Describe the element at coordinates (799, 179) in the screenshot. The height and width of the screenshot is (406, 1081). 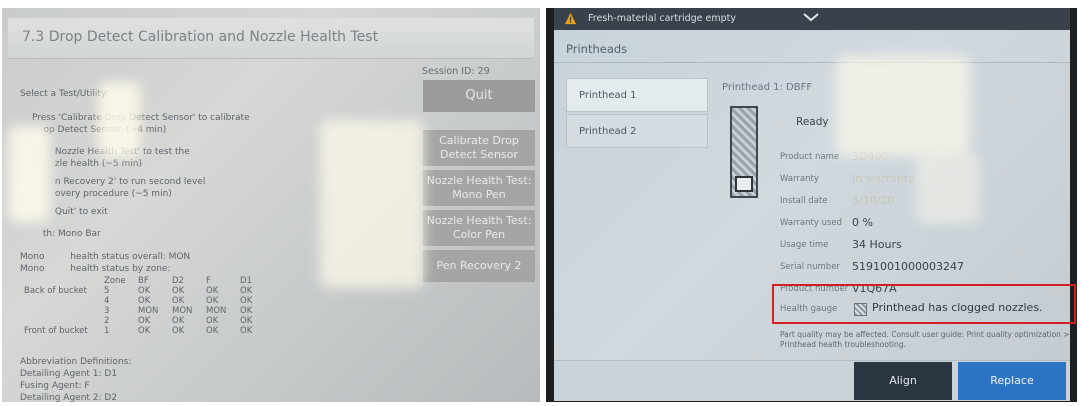
I see `property-label: Warranty` at that location.